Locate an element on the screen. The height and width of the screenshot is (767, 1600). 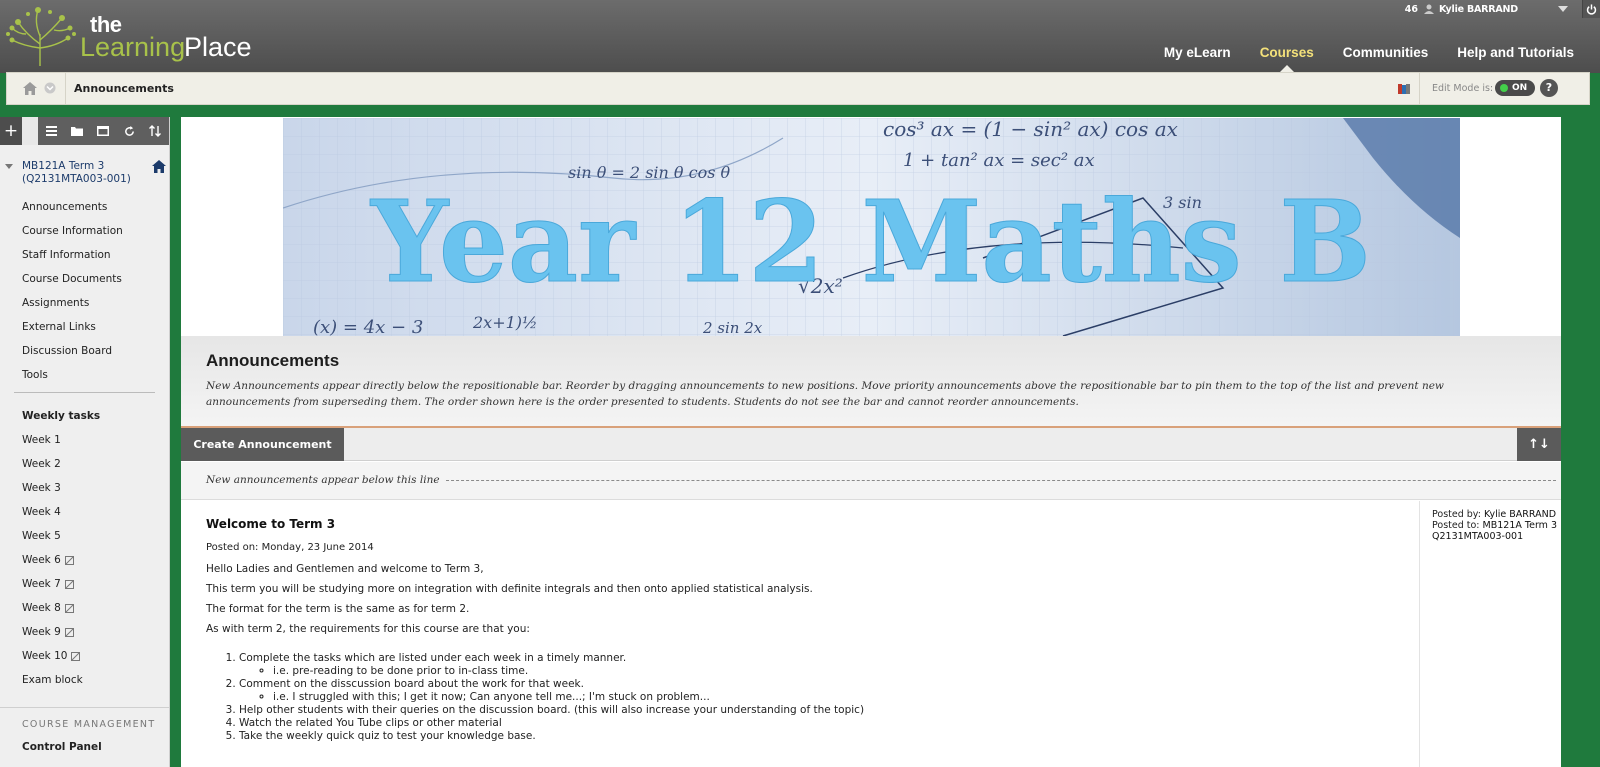
sidebar-item-week-7: Week 7 is located at coordinates (61, 584).